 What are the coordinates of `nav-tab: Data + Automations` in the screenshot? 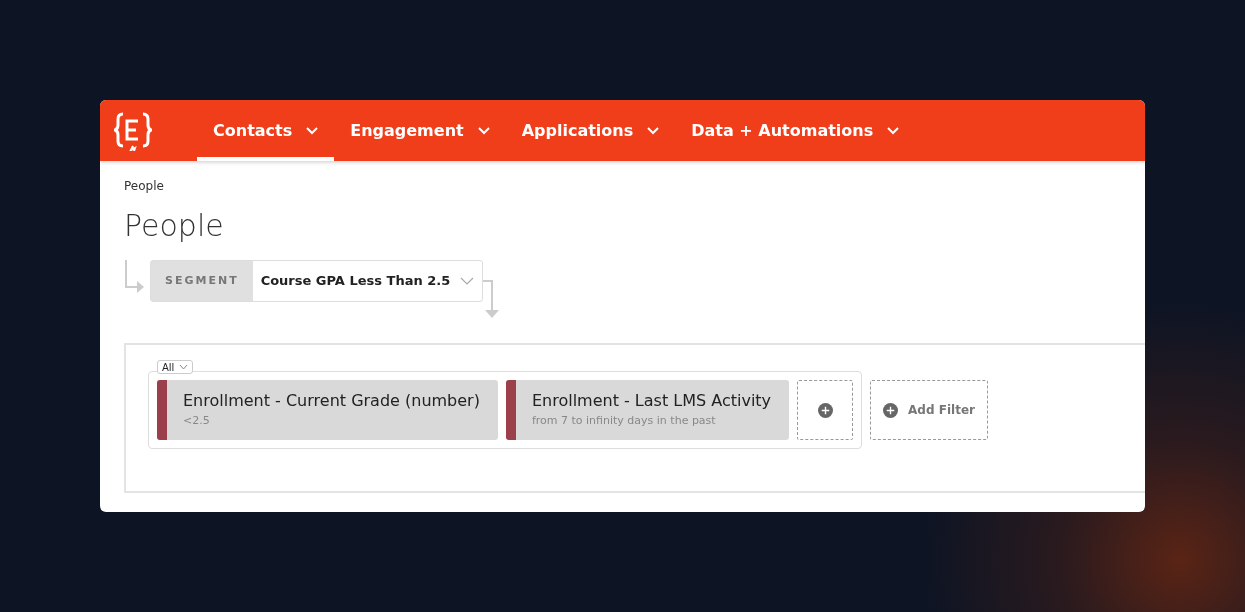 It's located at (795, 130).